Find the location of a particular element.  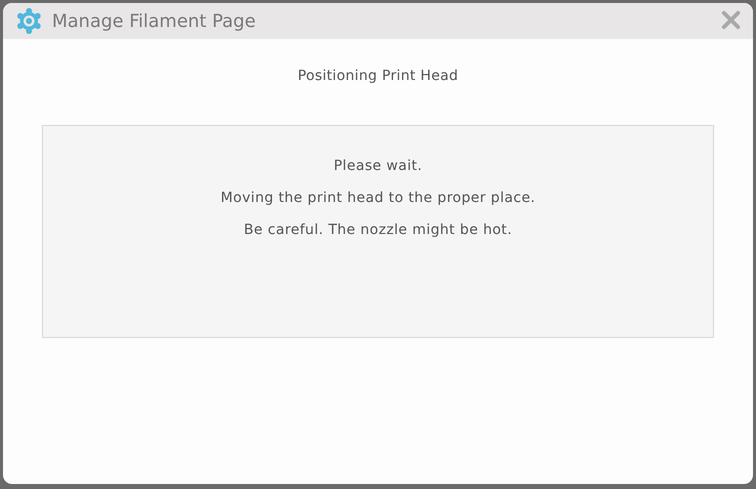

message-line: Be careful. The nozzle might be hot. is located at coordinates (378, 230).